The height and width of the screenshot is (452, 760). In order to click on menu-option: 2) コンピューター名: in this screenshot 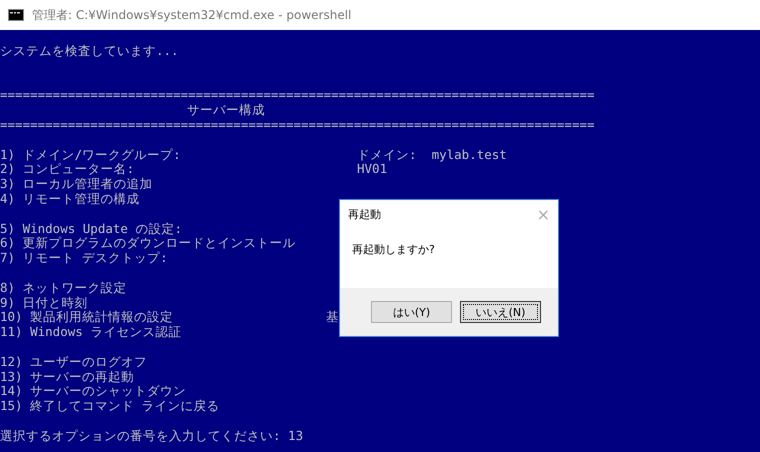, I will do `click(178, 170)`.